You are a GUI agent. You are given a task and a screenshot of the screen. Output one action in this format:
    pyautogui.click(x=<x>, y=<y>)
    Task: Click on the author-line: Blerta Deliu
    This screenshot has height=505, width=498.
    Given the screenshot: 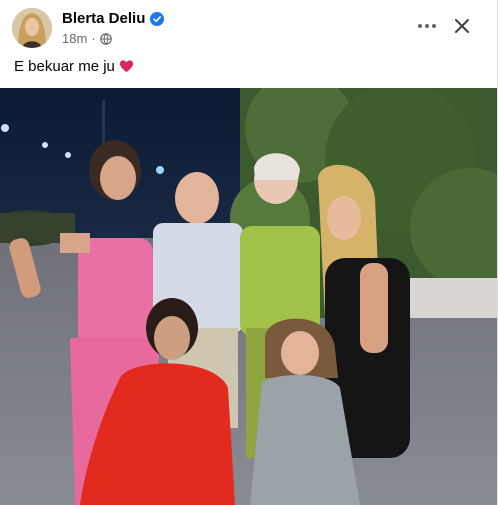 What is the action you would take?
    pyautogui.click(x=113, y=18)
    